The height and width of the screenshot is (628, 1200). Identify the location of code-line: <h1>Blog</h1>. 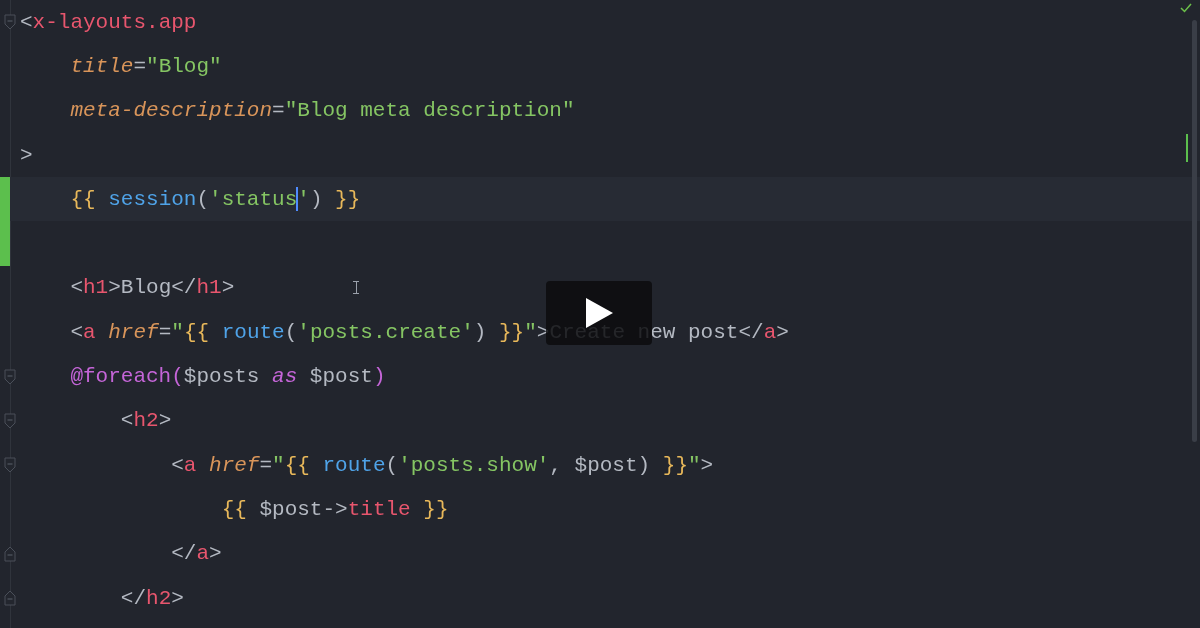
(152, 288).